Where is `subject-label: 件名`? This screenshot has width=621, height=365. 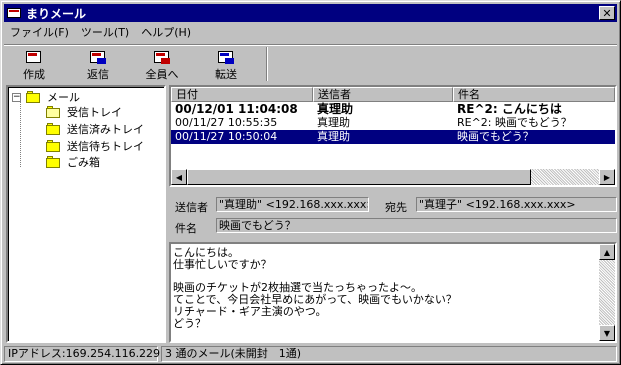
subject-label: 件名 is located at coordinates (186, 228).